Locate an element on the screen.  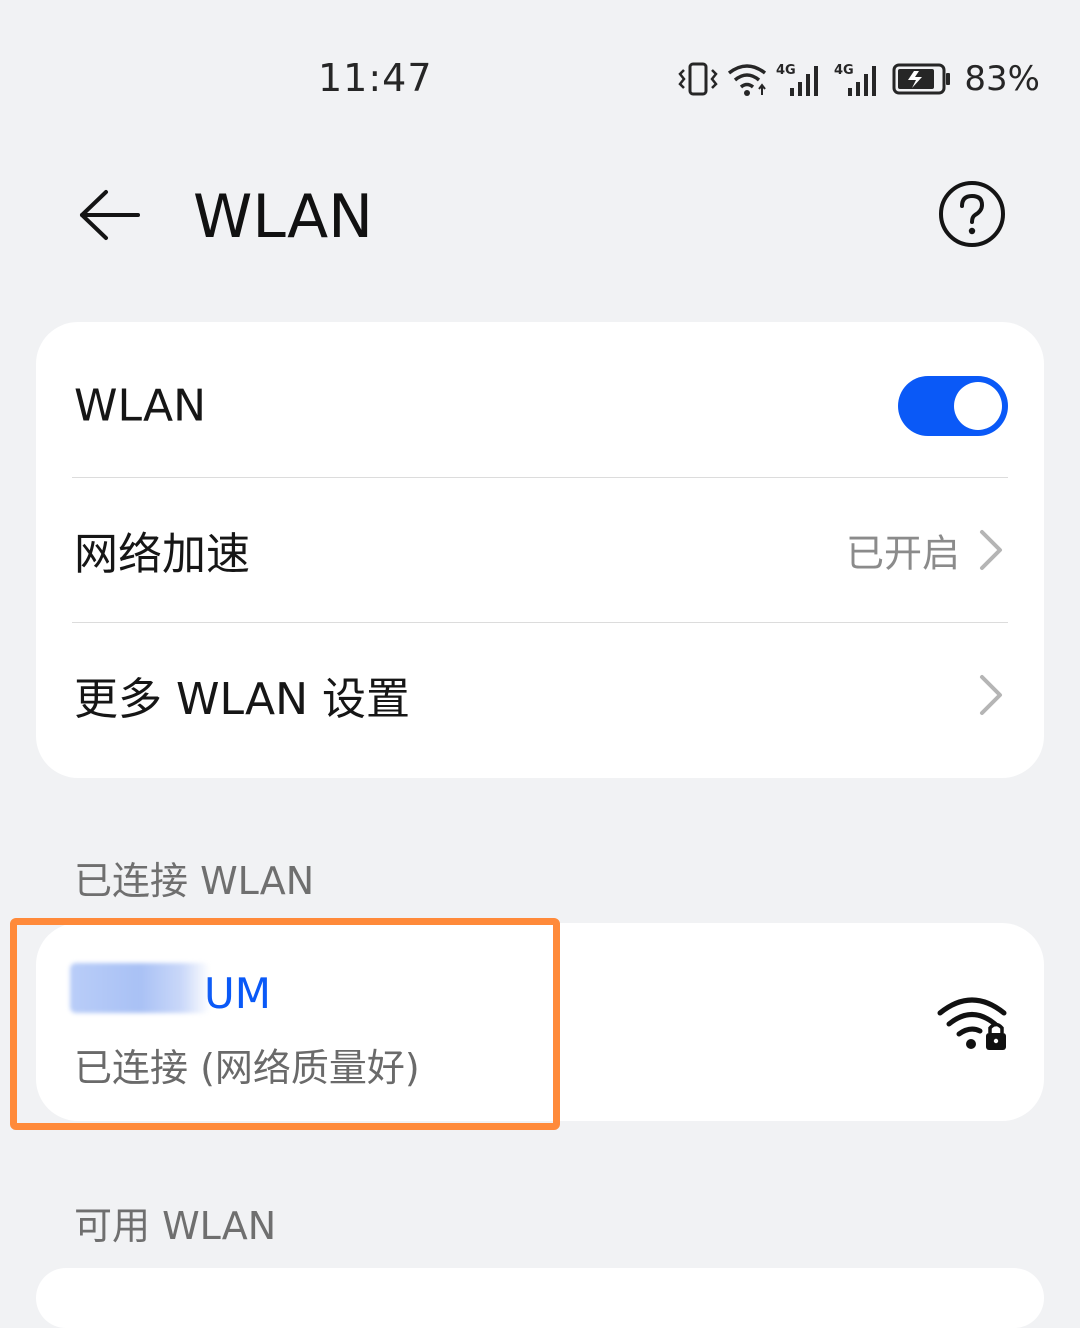
help-button is located at coordinates (972, 214).